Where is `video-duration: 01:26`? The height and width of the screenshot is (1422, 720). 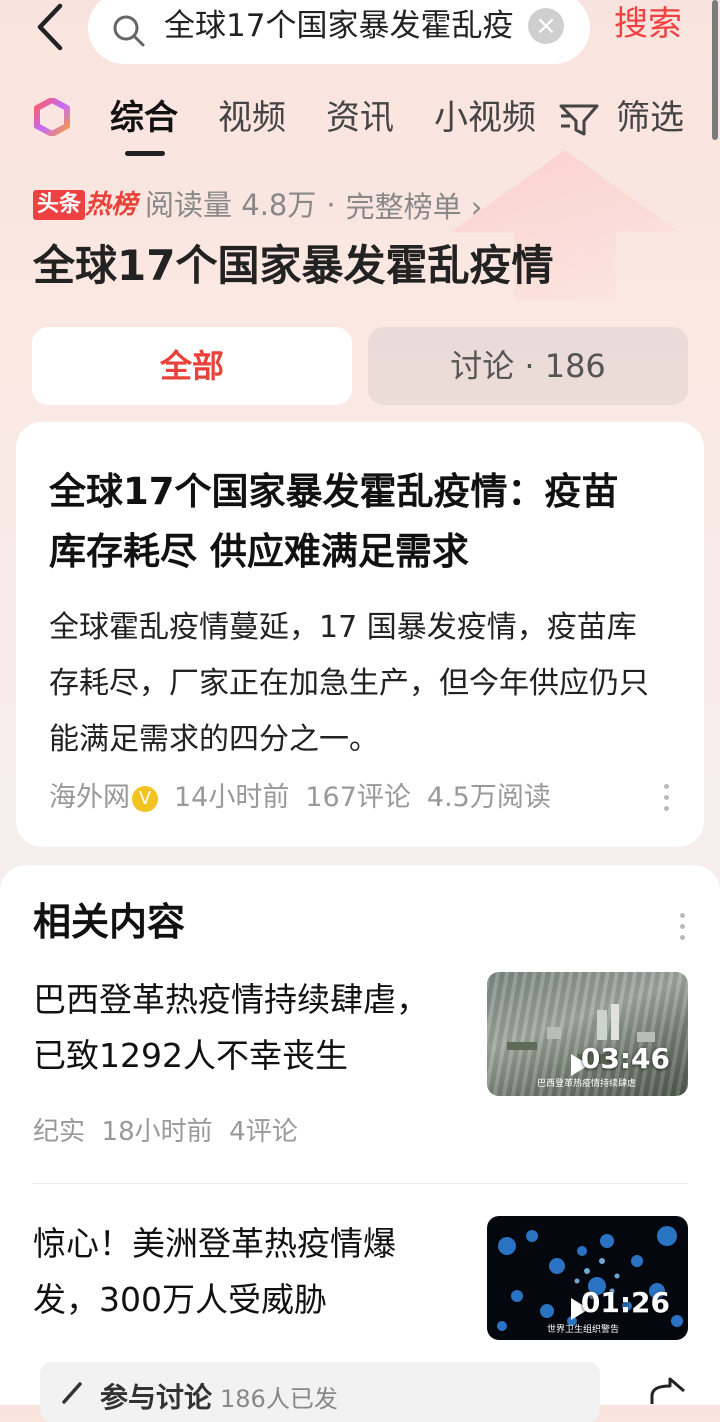
video-duration: 01:26 is located at coordinates (625, 1302).